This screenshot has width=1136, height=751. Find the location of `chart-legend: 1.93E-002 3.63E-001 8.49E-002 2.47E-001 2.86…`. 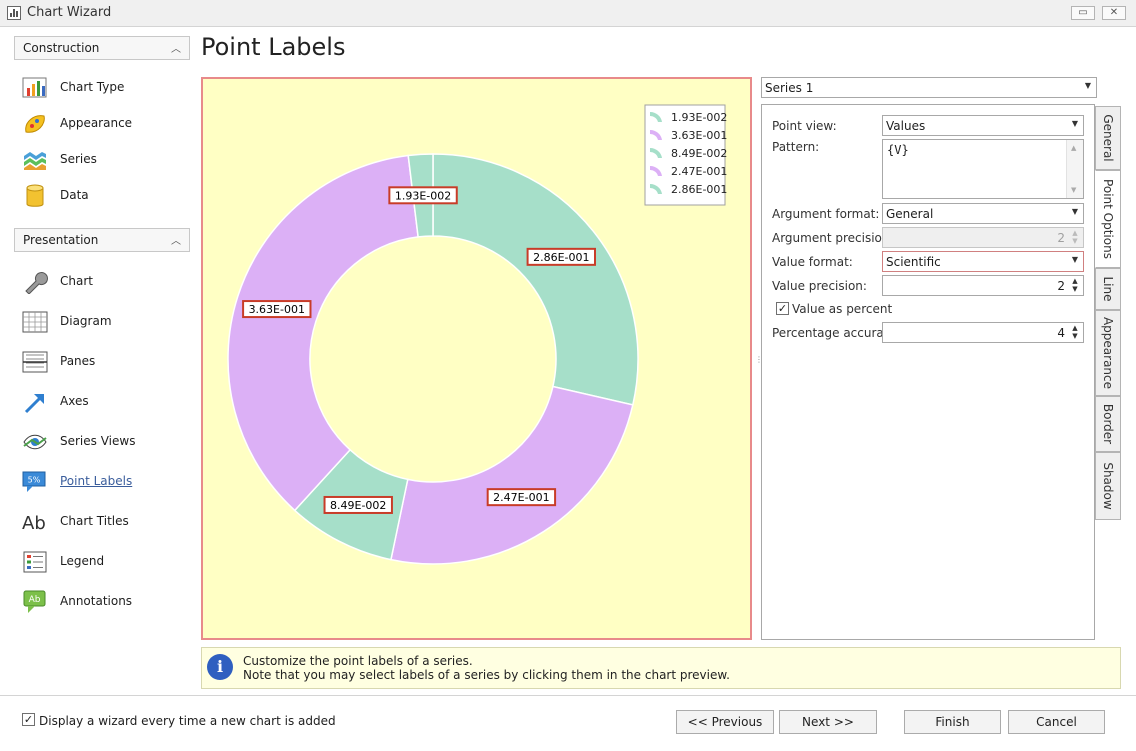

chart-legend: 1.93E-002 3.63E-001 8.49E-002 2.47E-001 2.86… is located at coordinates (685, 155).